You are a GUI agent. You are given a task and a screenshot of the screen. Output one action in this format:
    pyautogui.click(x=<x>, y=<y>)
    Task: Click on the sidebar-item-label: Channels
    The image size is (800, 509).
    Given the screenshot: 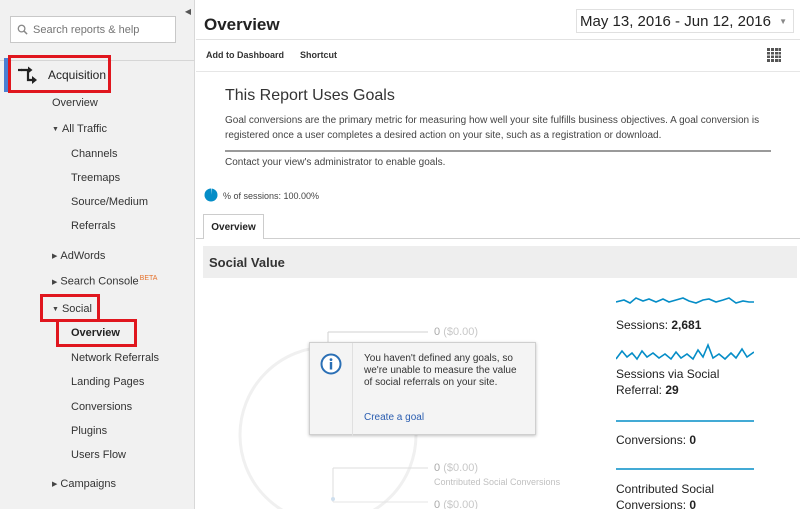 What is the action you would take?
    pyautogui.click(x=94, y=154)
    